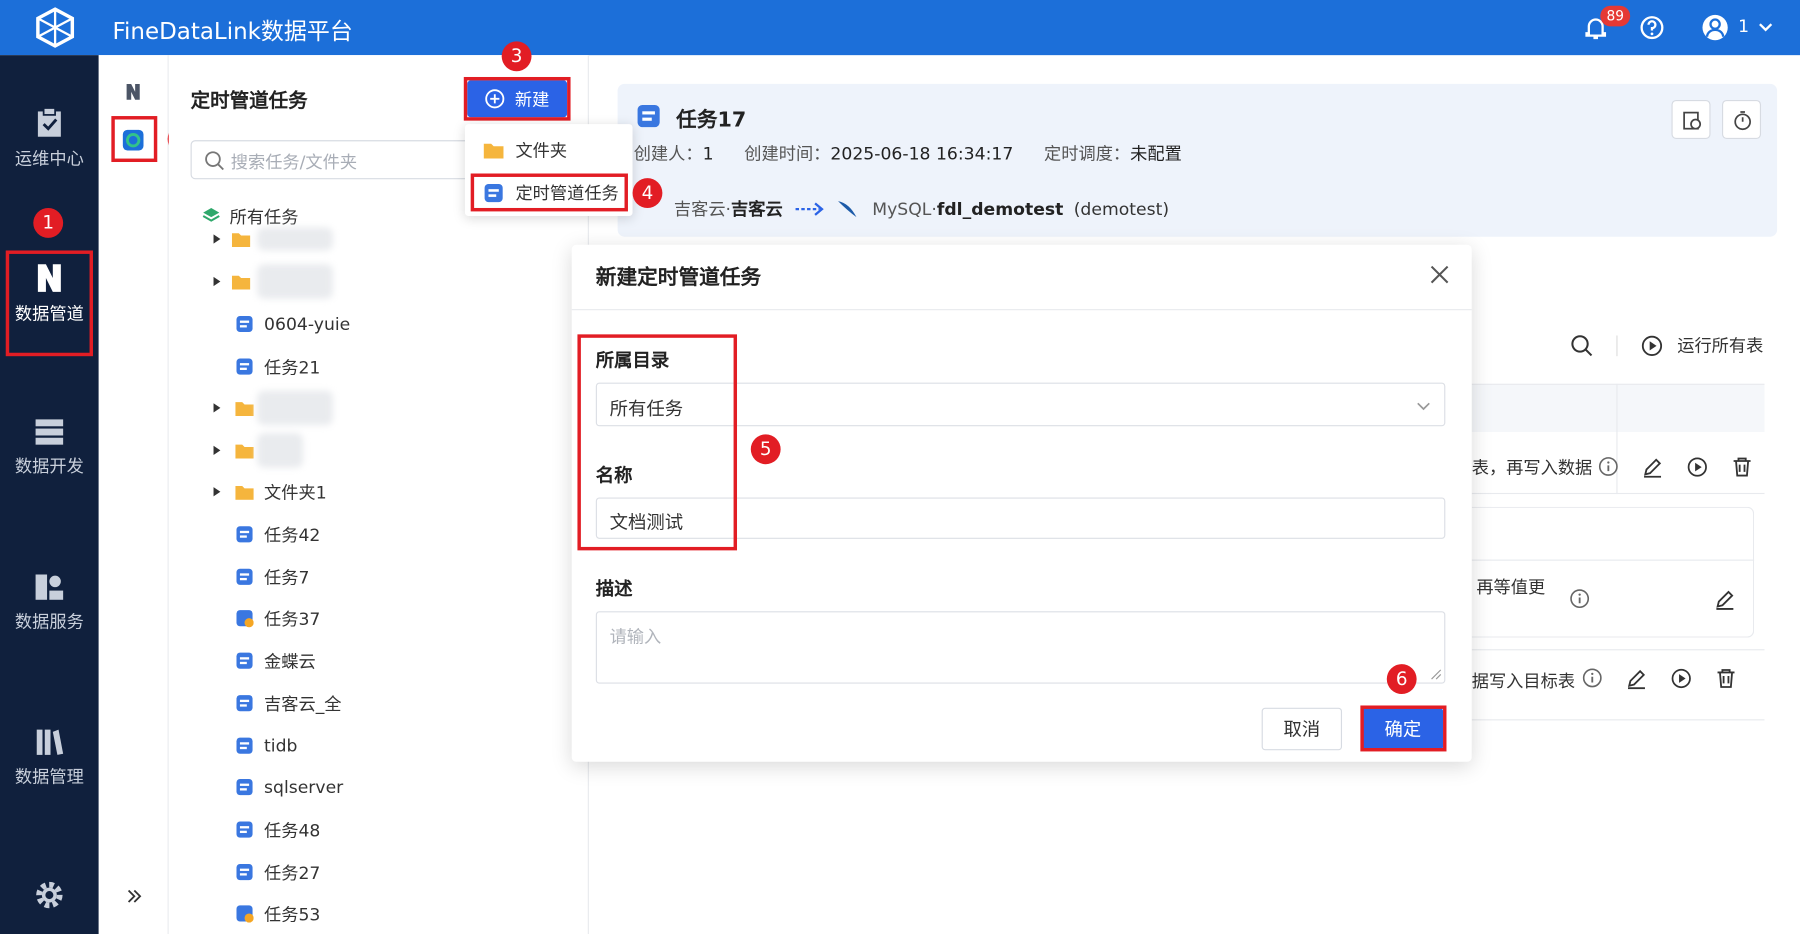 The image size is (1800, 934). I want to click on tree-item: 0604-yuie, so click(292, 324).